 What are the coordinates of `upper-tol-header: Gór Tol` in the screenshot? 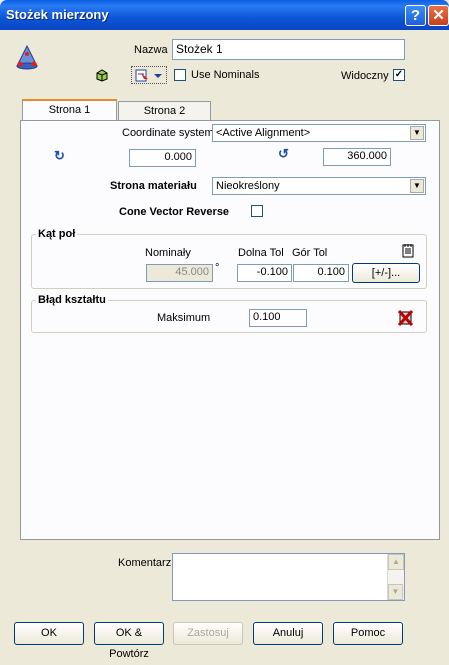 It's located at (310, 253).